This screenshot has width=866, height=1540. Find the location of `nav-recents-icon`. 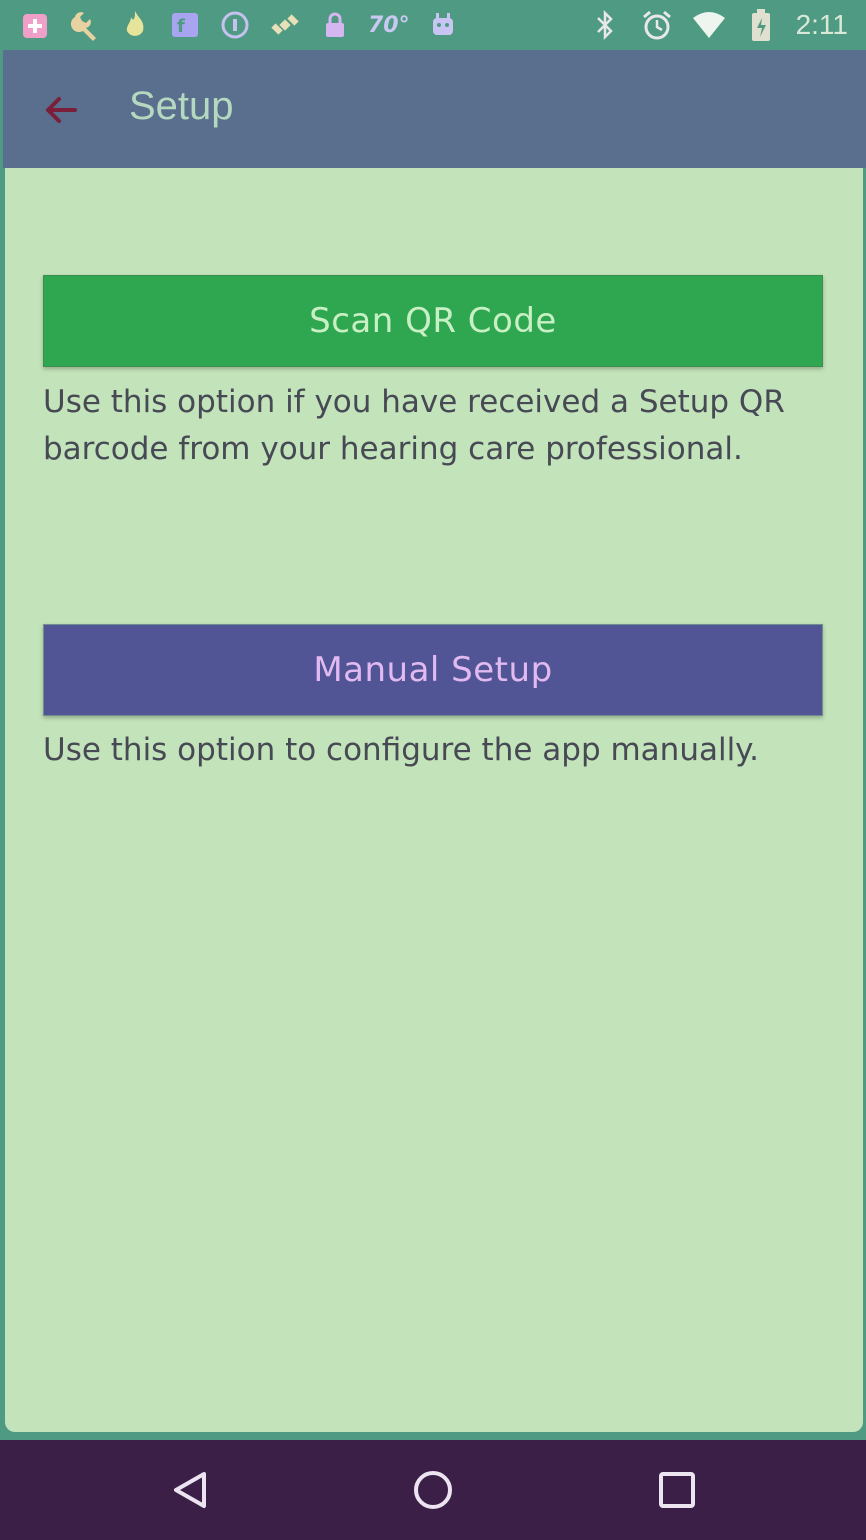

nav-recents-icon is located at coordinates (677, 1490).